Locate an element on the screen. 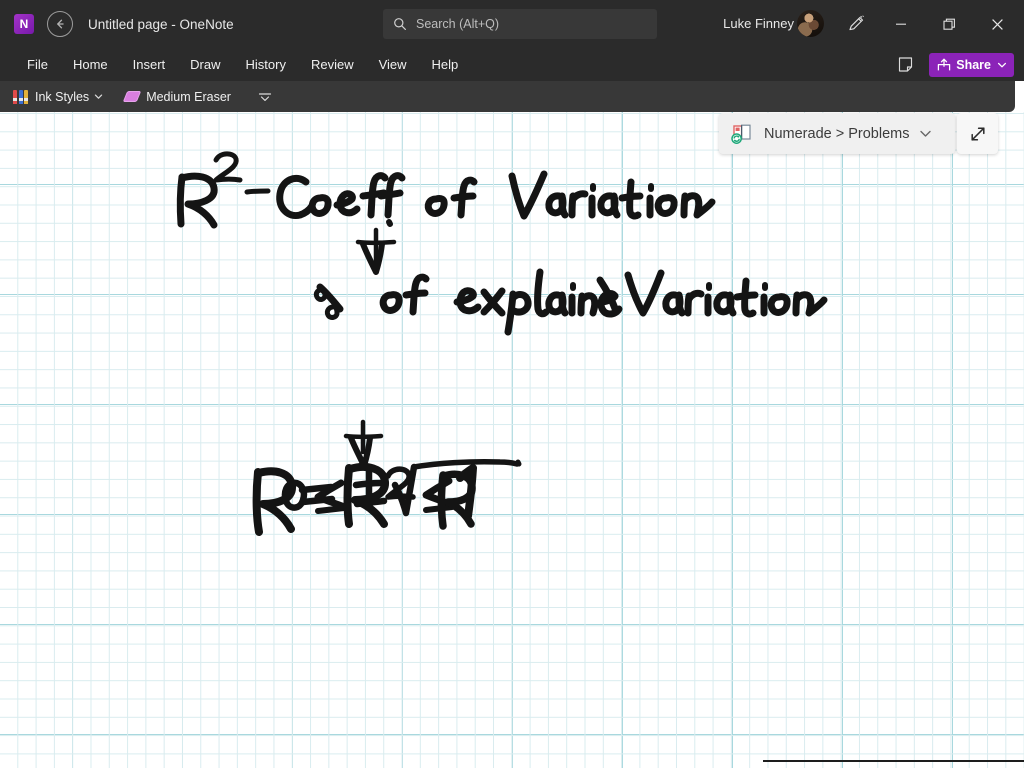  share-button-label: Share is located at coordinates (973, 64).